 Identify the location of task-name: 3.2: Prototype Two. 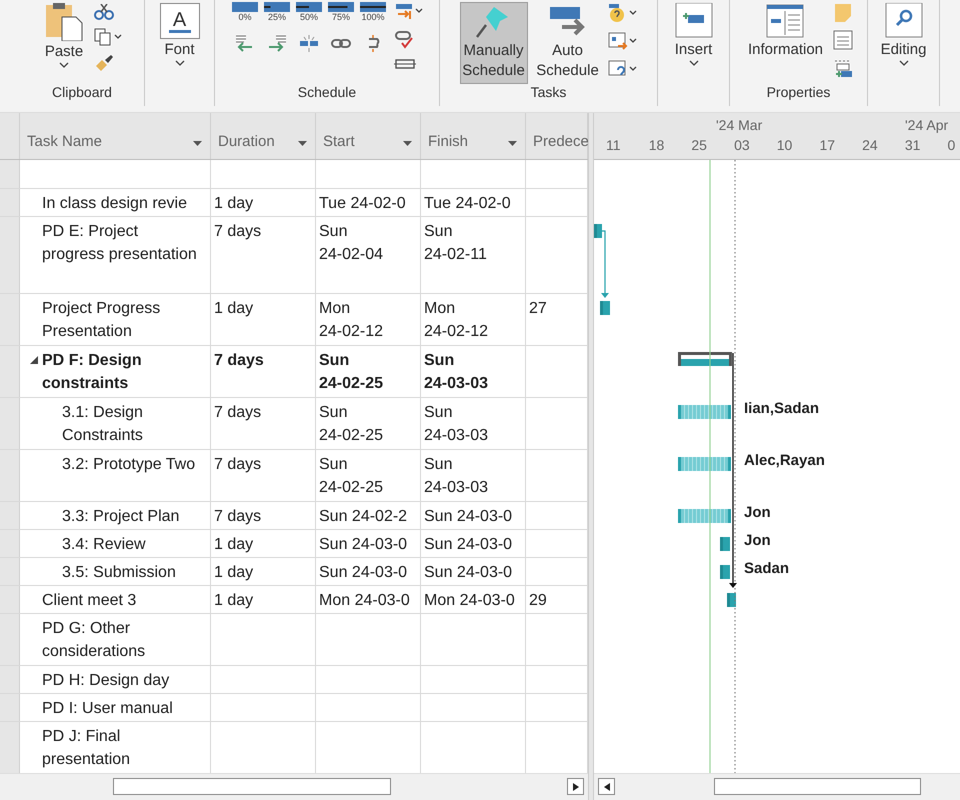
(129, 464).